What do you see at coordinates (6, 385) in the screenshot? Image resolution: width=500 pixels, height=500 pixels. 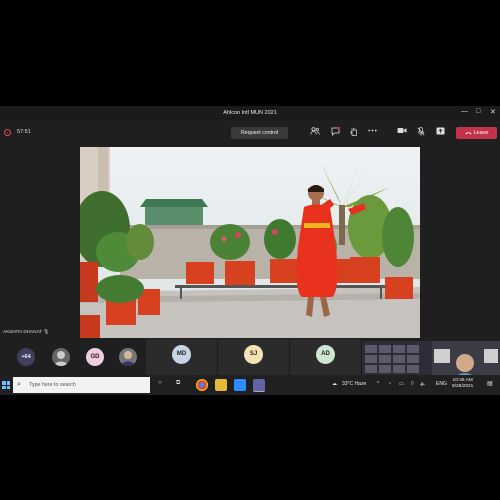 I see `windows-start-icon` at bounding box center [6, 385].